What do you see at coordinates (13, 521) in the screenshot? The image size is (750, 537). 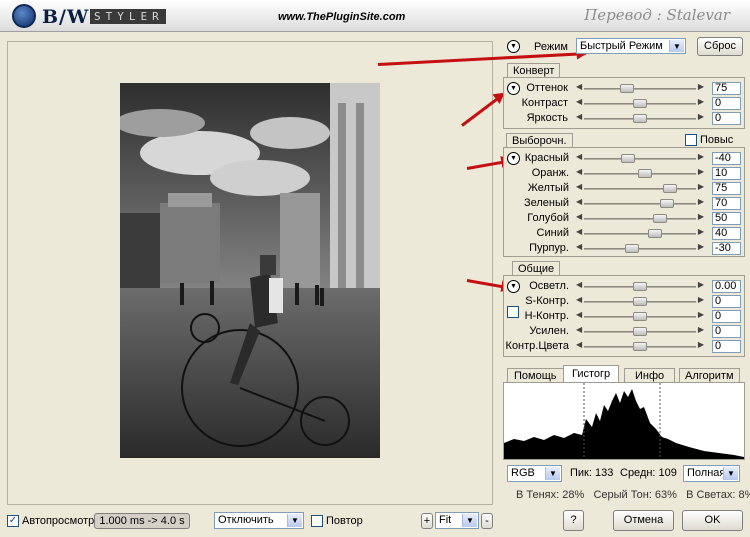 I see `autopreview-checkbox: ✓` at bounding box center [13, 521].